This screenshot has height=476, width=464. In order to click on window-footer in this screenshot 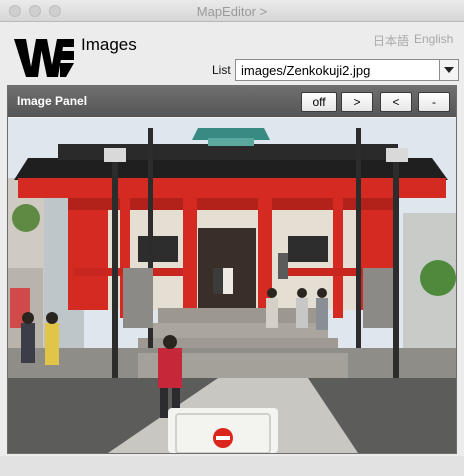, I will do `click(232, 466)`.